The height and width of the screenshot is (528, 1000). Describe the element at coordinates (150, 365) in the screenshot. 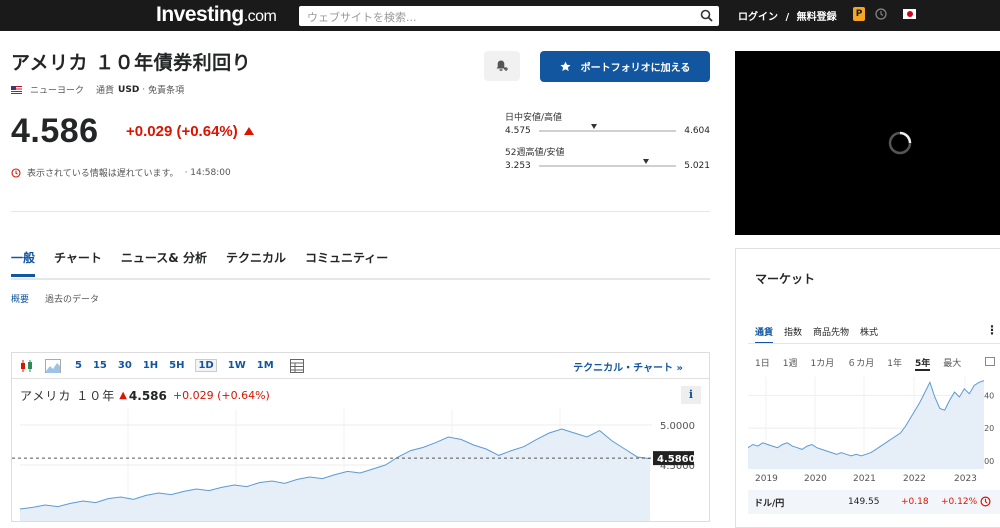

I see `interval-1h: 1H` at that location.